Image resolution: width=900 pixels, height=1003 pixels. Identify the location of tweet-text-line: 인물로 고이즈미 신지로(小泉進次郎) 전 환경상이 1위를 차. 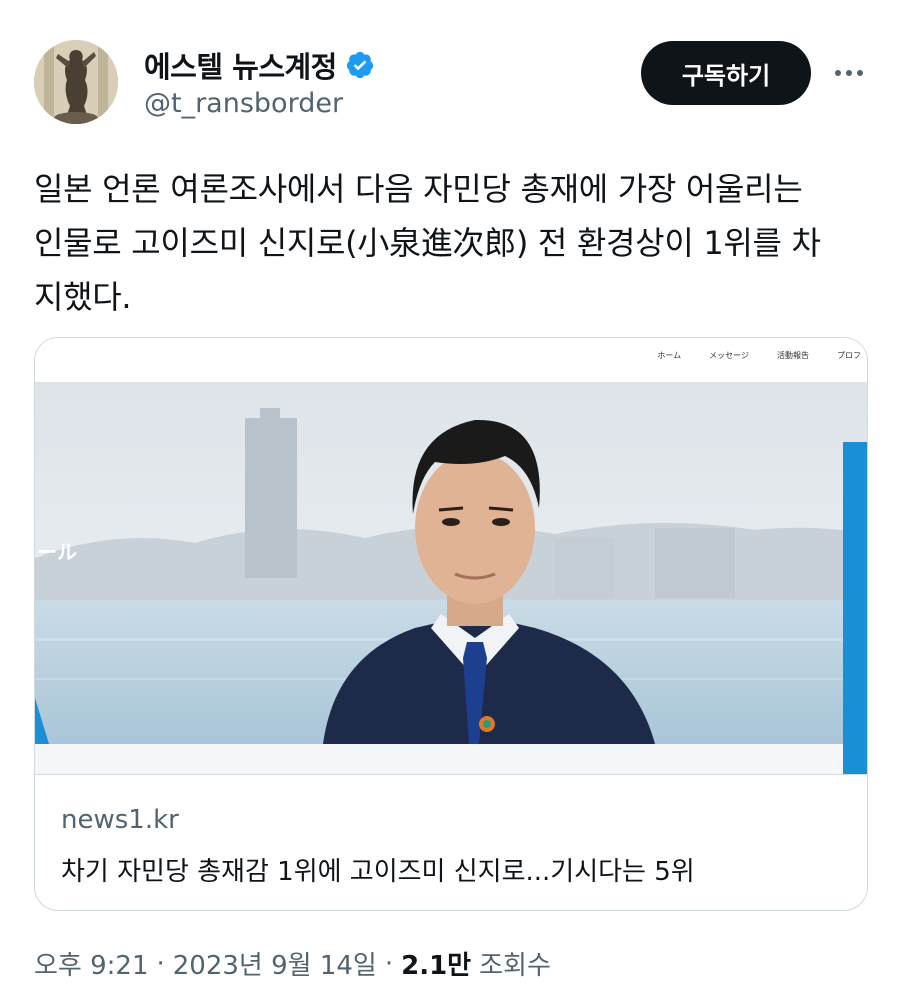
(427, 243).